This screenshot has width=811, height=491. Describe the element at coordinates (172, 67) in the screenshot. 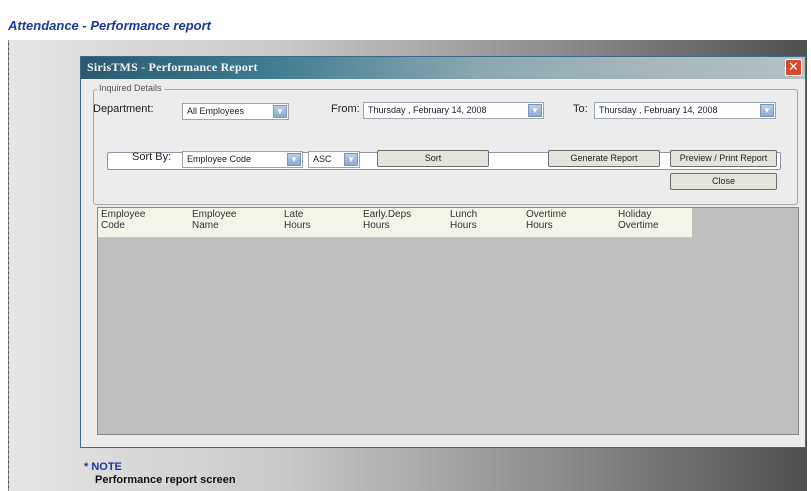

I see `dialog-title: SirisTMS - Performance Report` at that location.